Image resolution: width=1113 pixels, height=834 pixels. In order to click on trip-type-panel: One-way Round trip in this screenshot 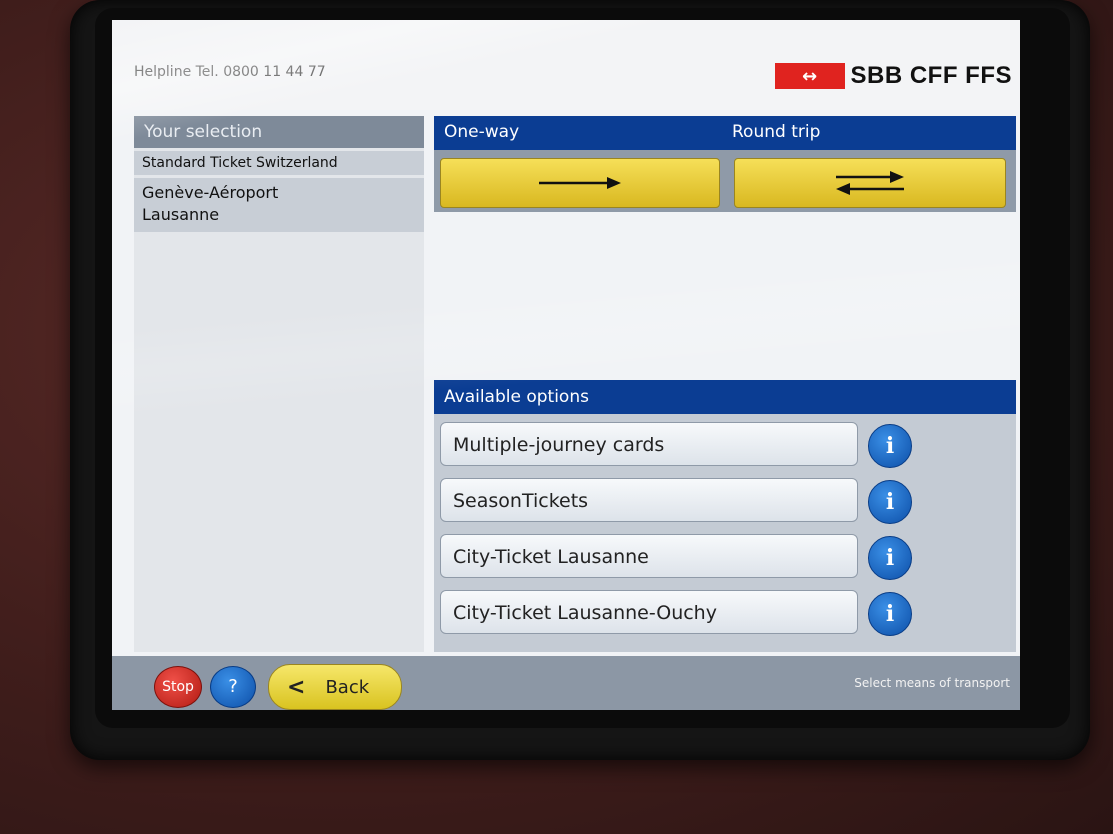, I will do `click(725, 164)`.